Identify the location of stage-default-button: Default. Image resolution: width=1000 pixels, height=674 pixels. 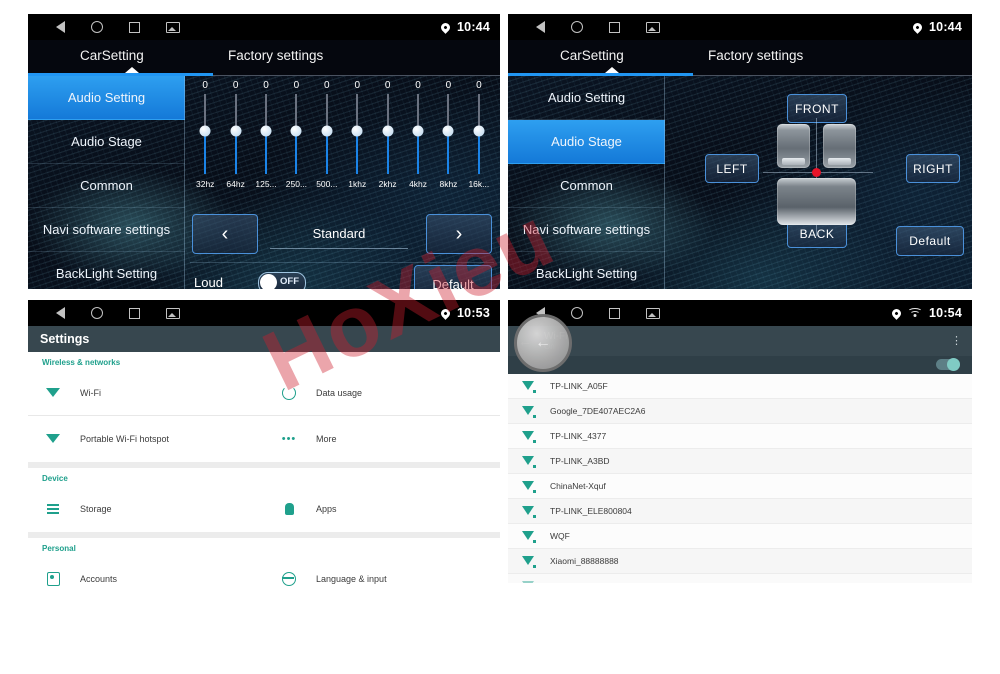
(930, 241).